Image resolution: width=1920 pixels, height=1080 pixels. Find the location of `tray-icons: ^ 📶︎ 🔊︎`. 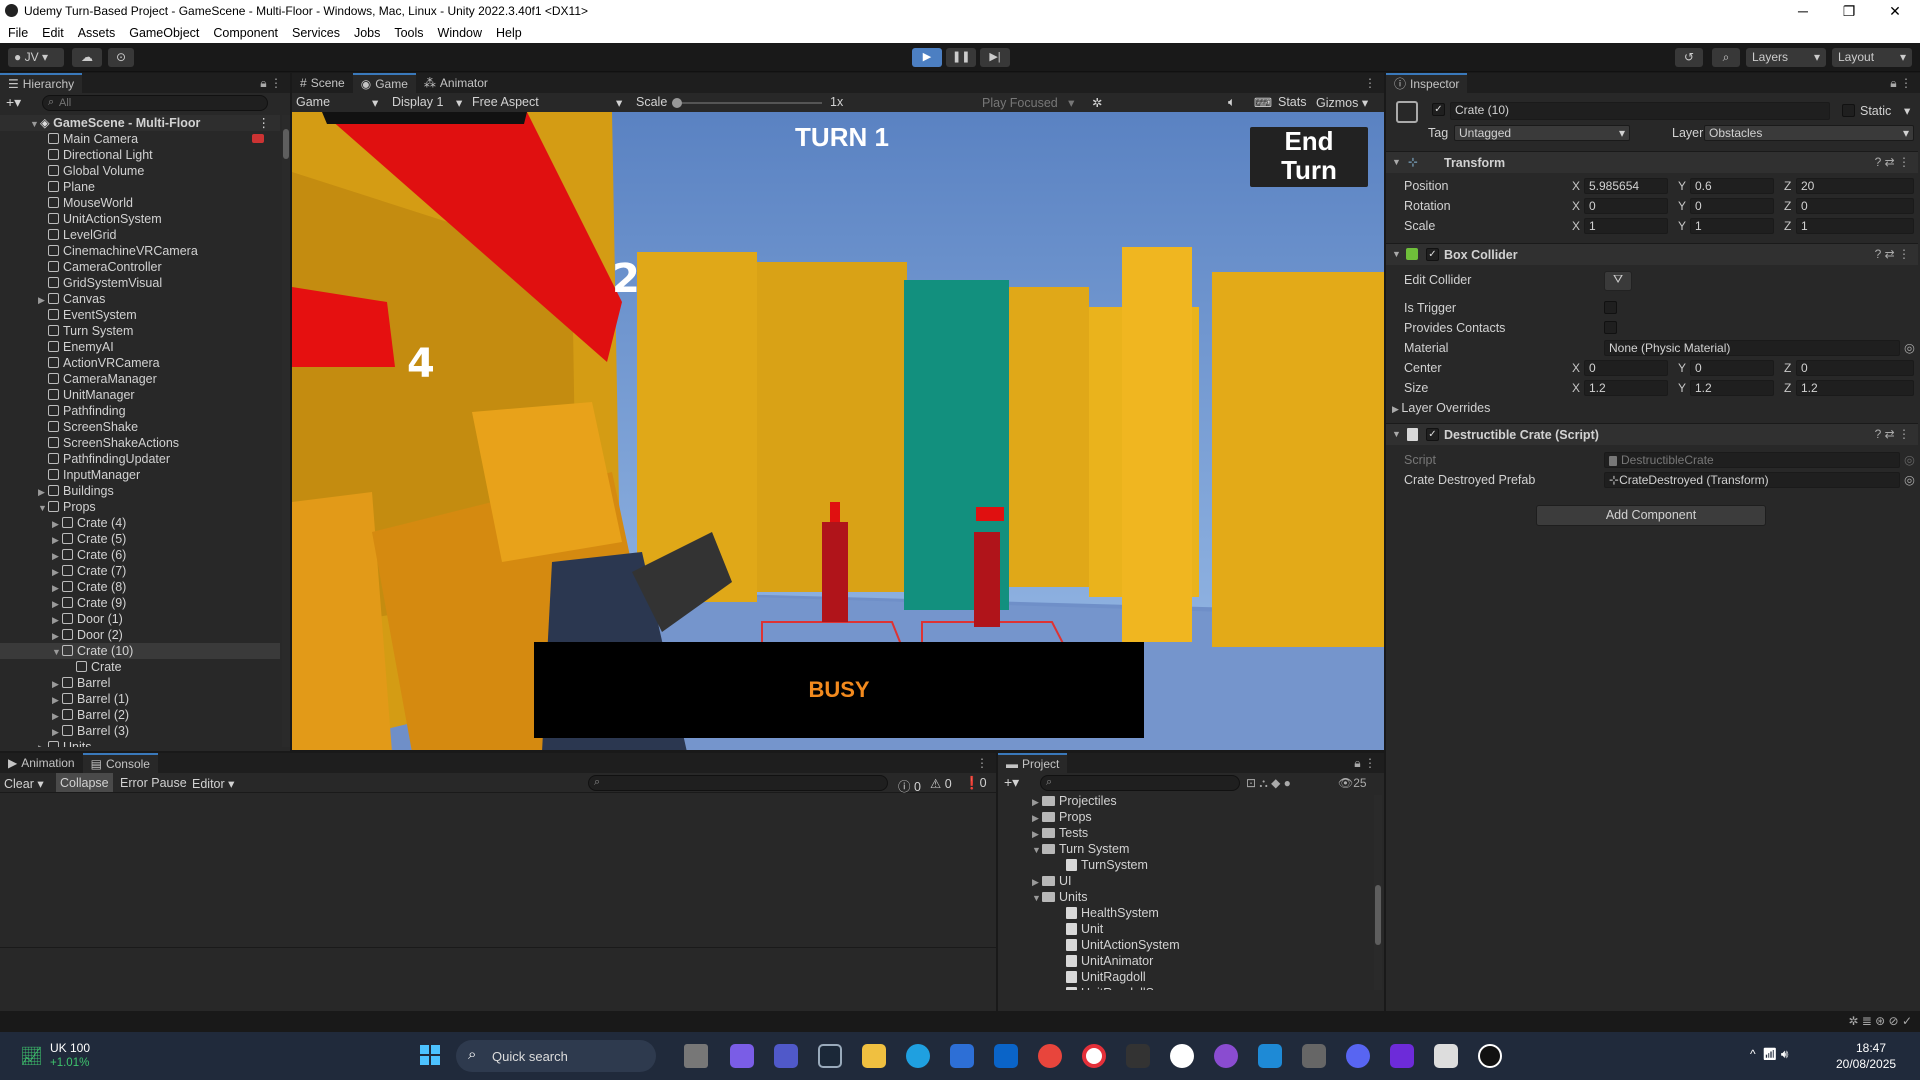

tray-icons: ^ 📶︎ 🔊︎ is located at coordinates (1769, 1054).